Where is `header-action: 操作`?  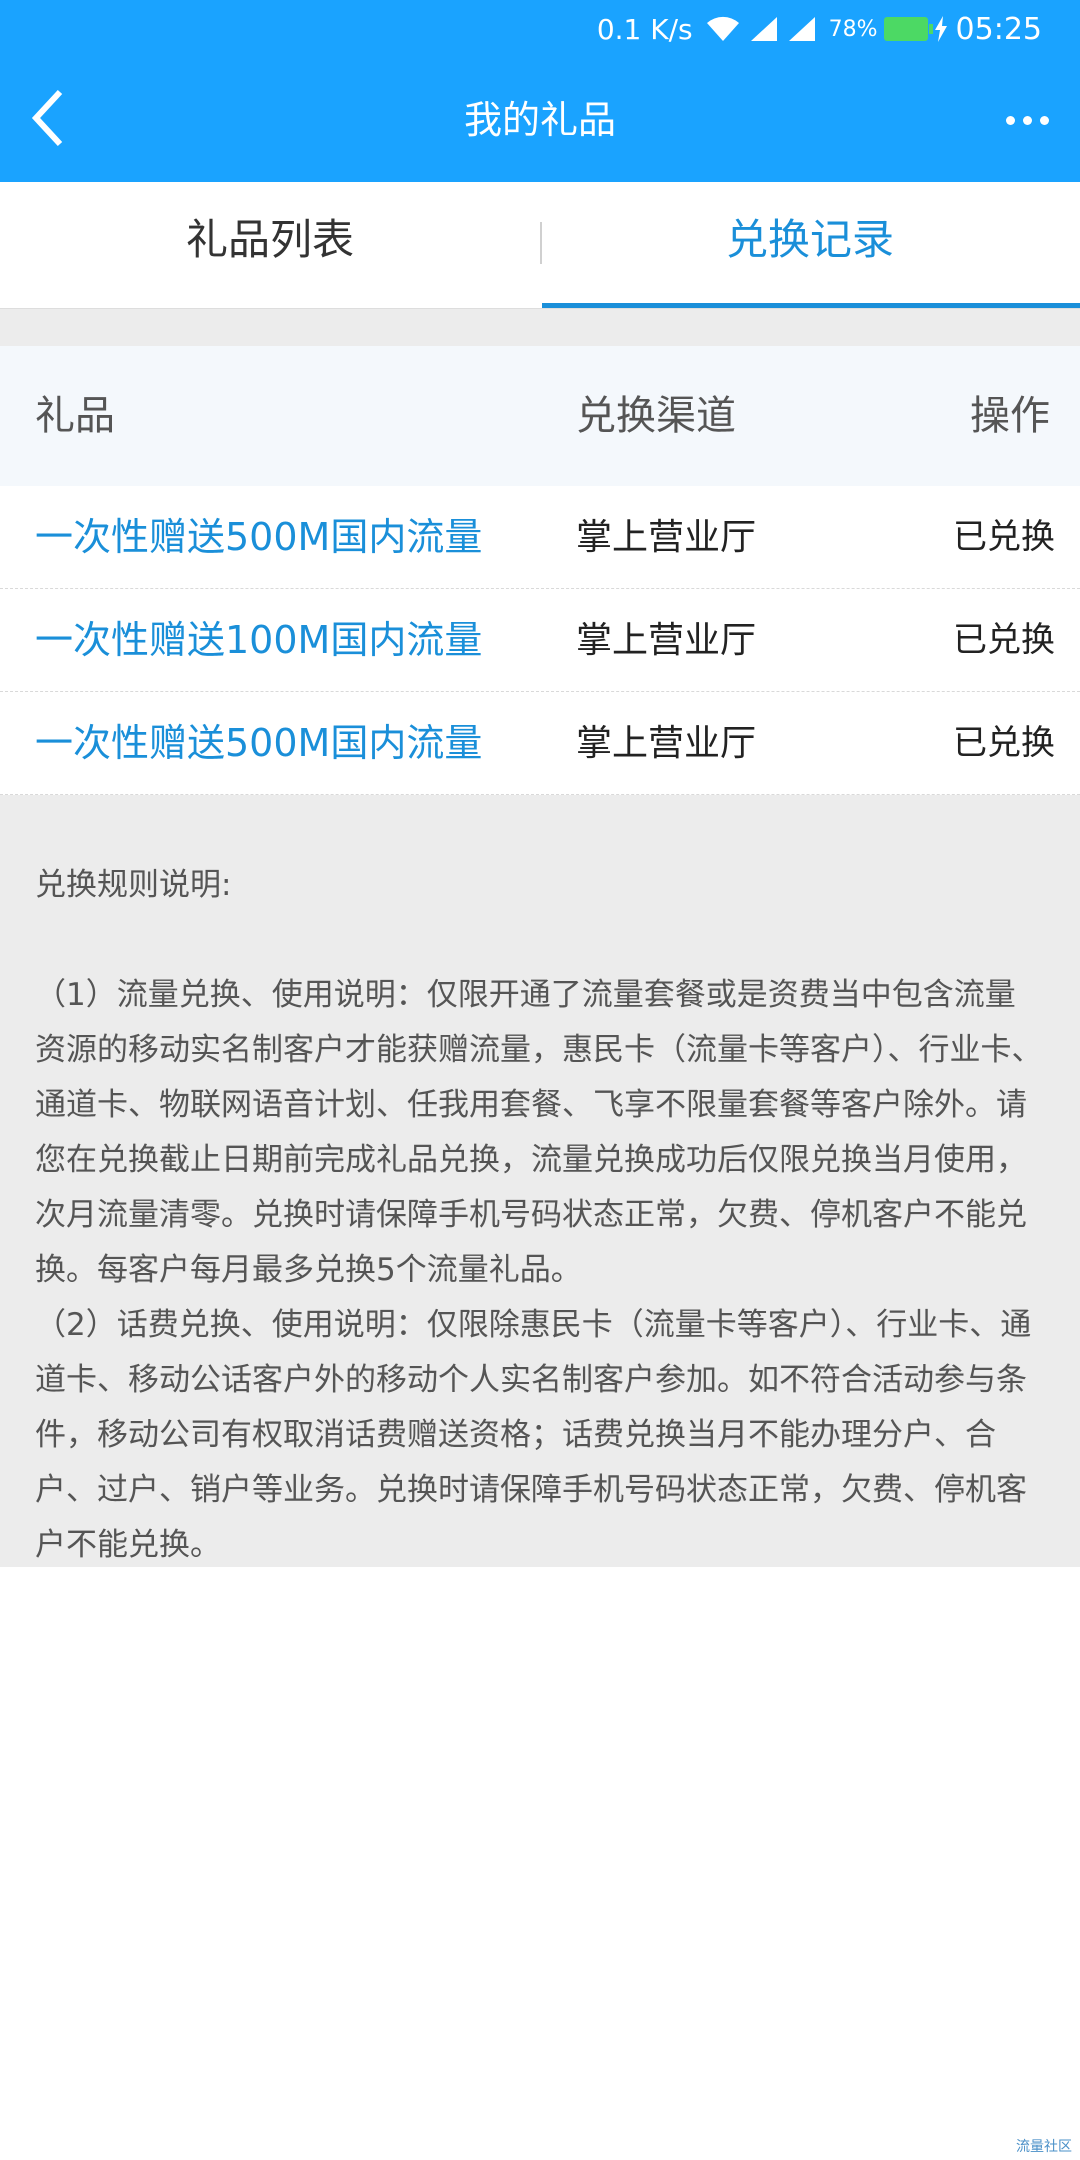 header-action: 操作 is located at coordinates (1010, 416).